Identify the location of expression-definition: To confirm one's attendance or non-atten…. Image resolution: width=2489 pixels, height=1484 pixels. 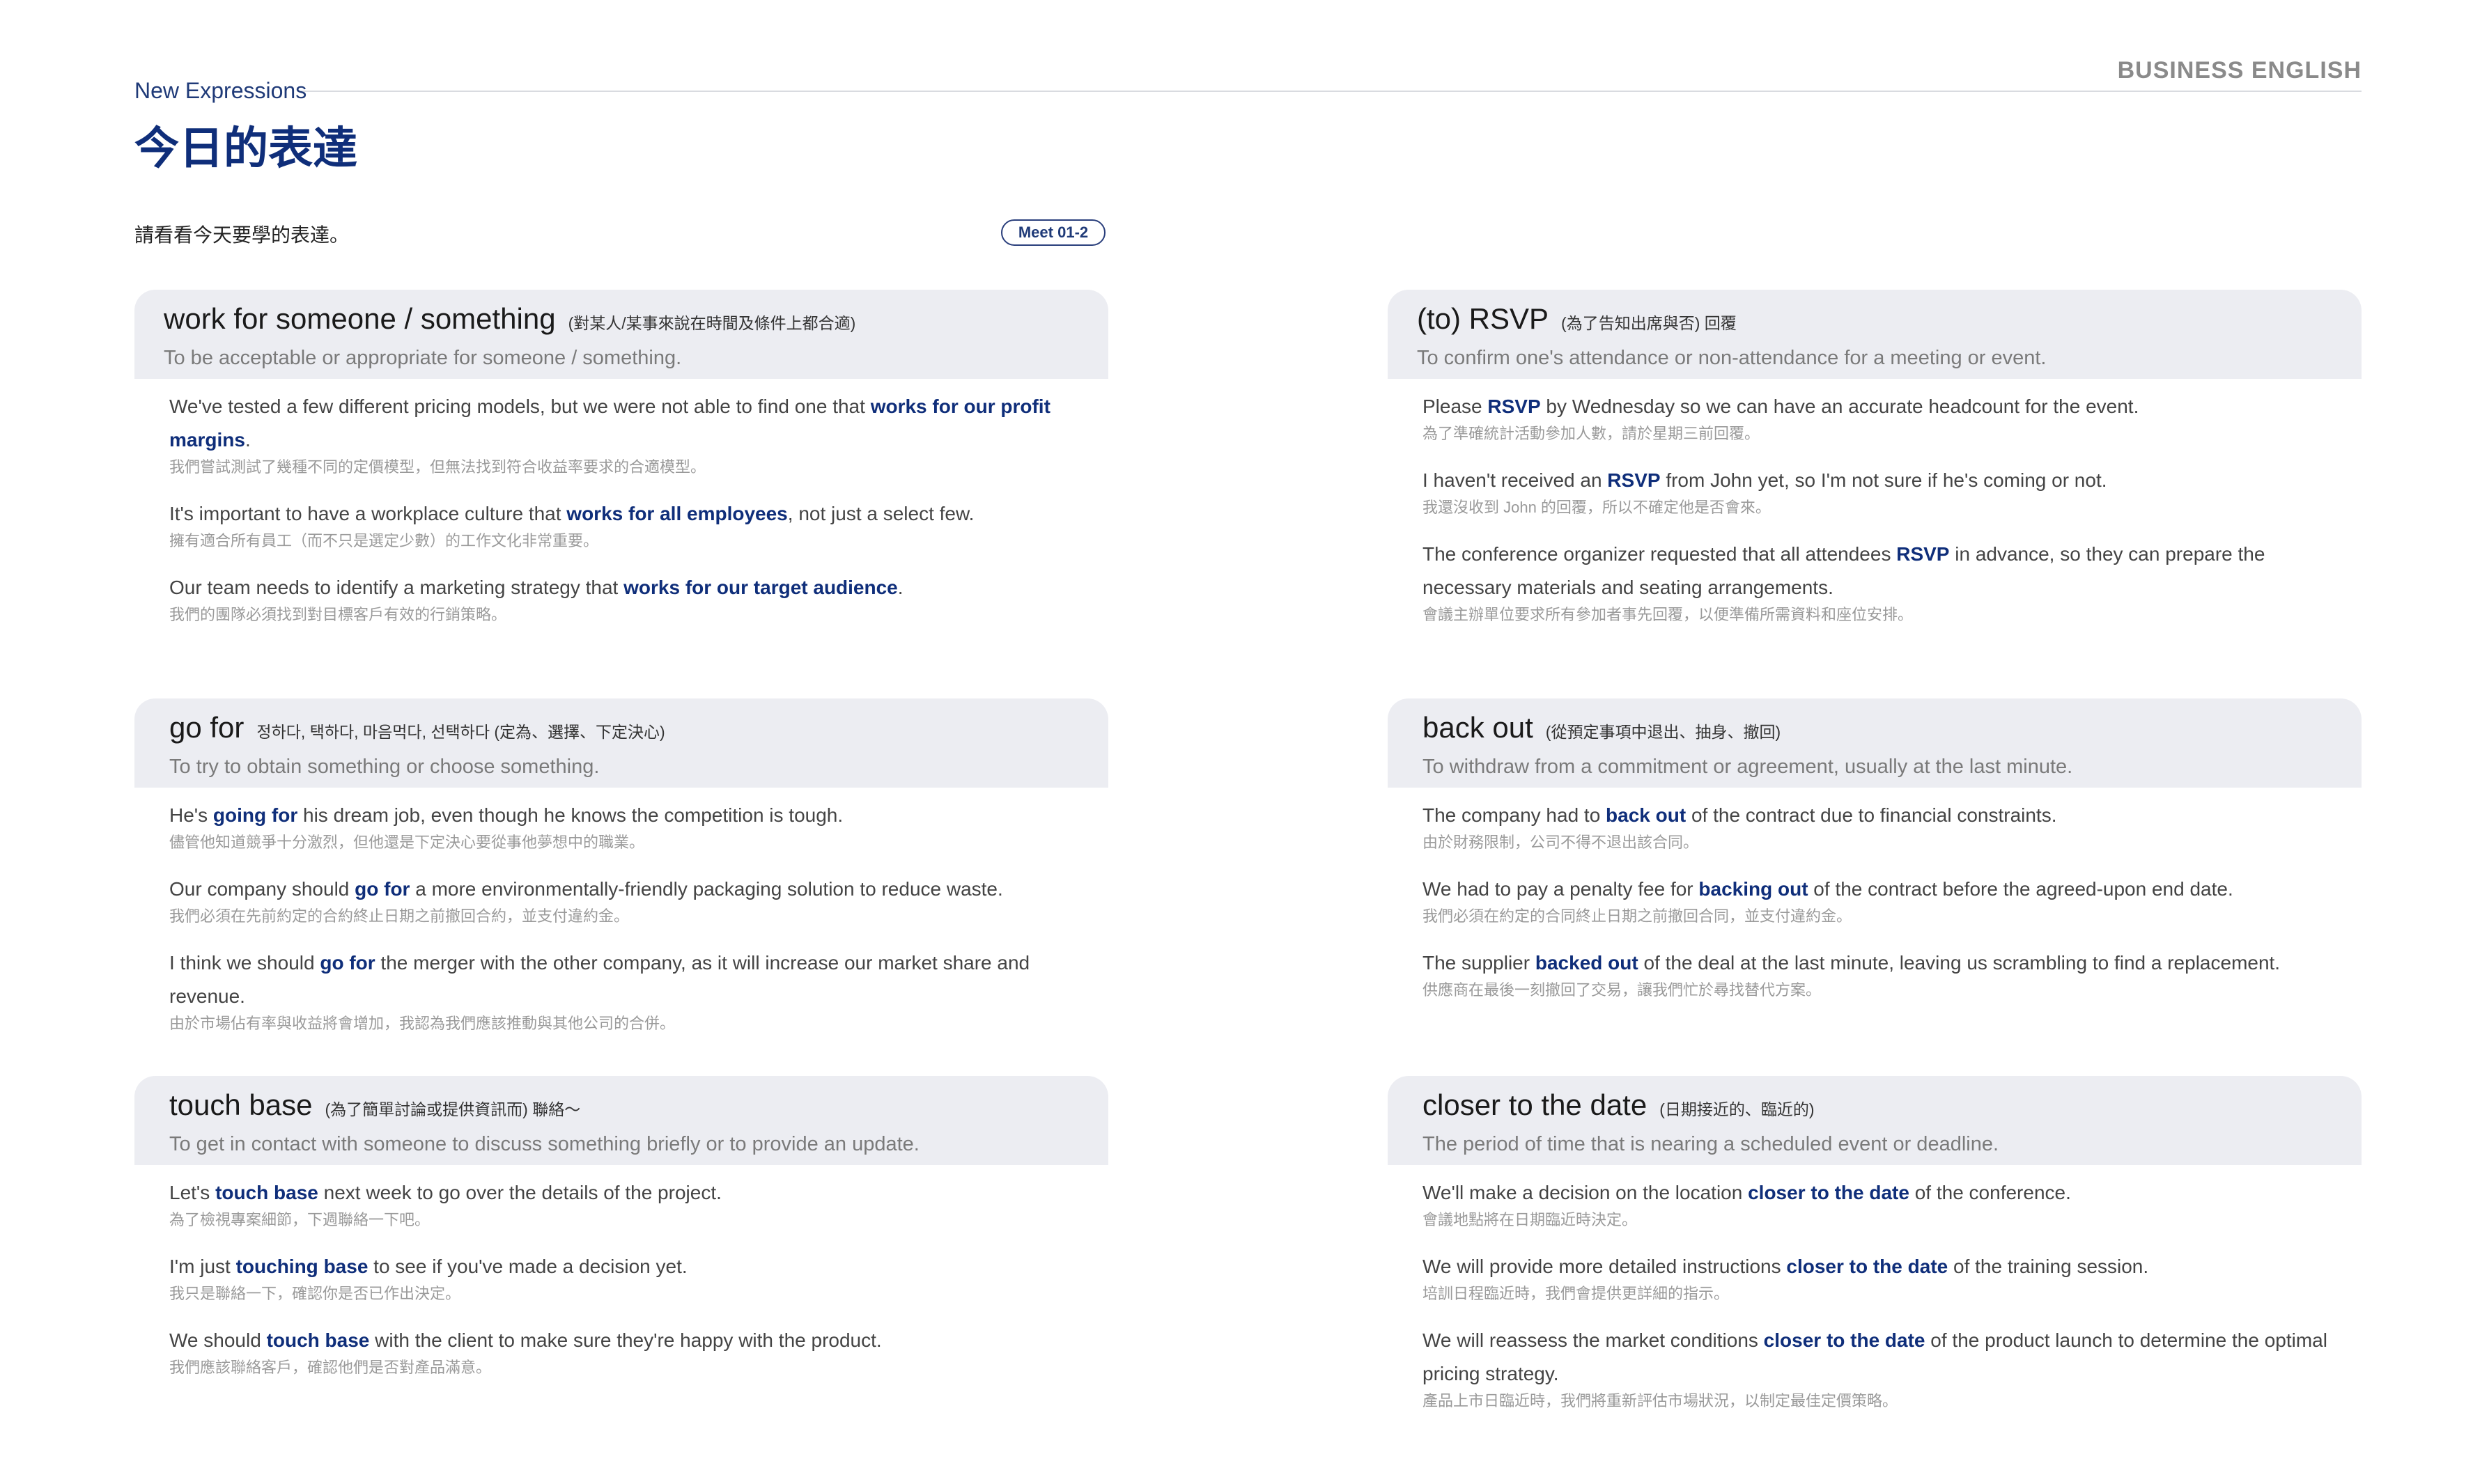
(1732, 358).